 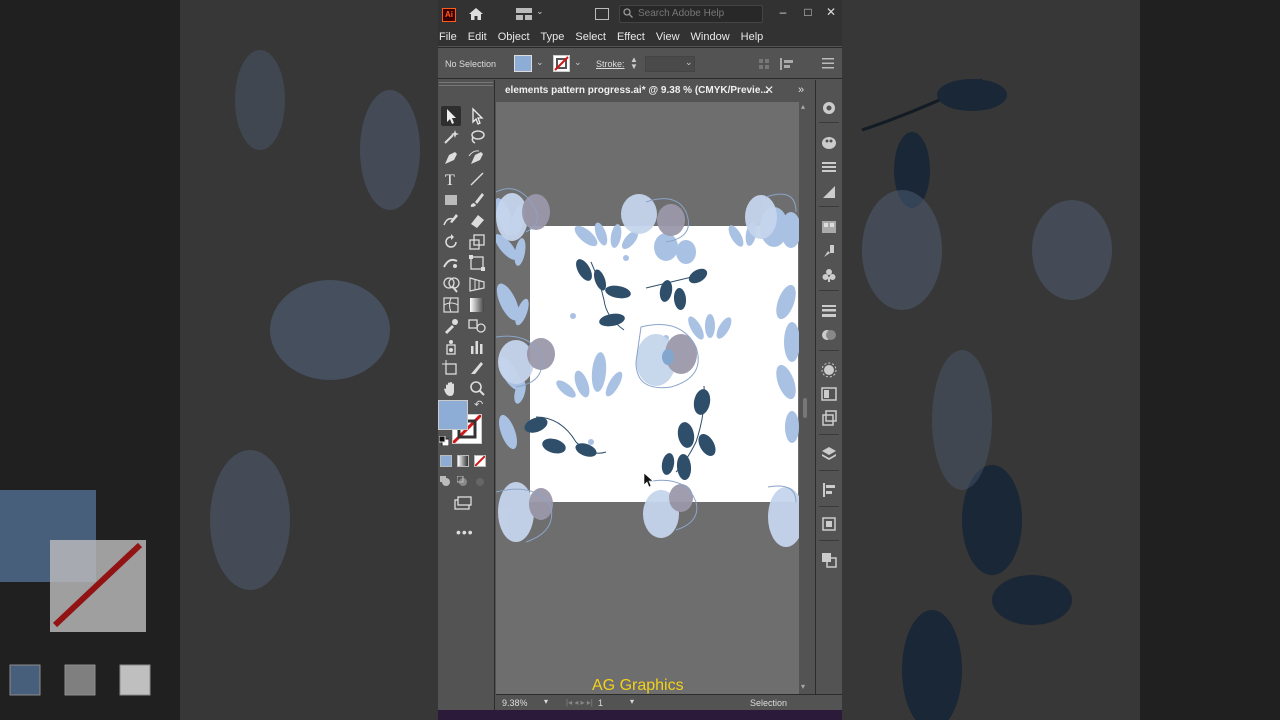 What do you see at coordinates (764, 64) in the screenshot?
I see `align-icon` at bounding box center [764, 64].